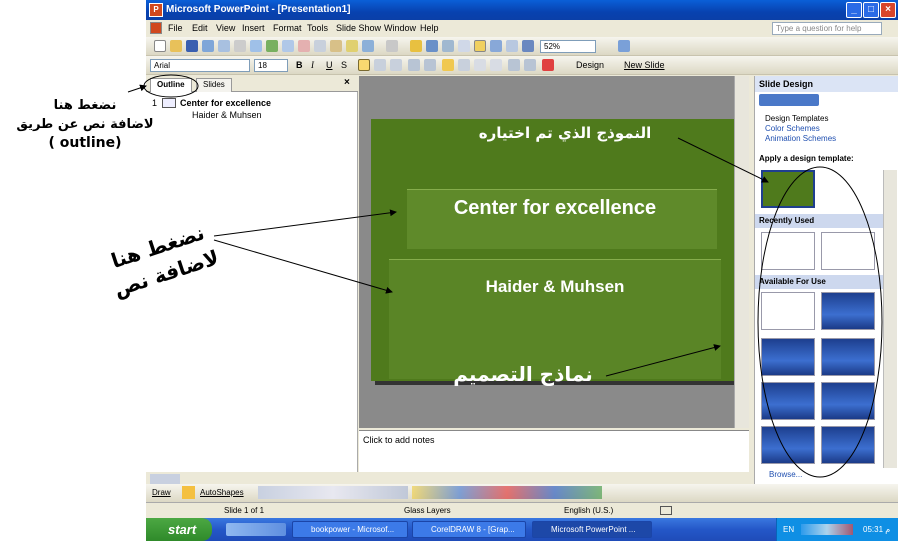 Image resolution: width=898 pixels, height=541 pixels. Describe the element at coordinates (137, 88) in the screenshot. I see `outline-arrow` at that location.